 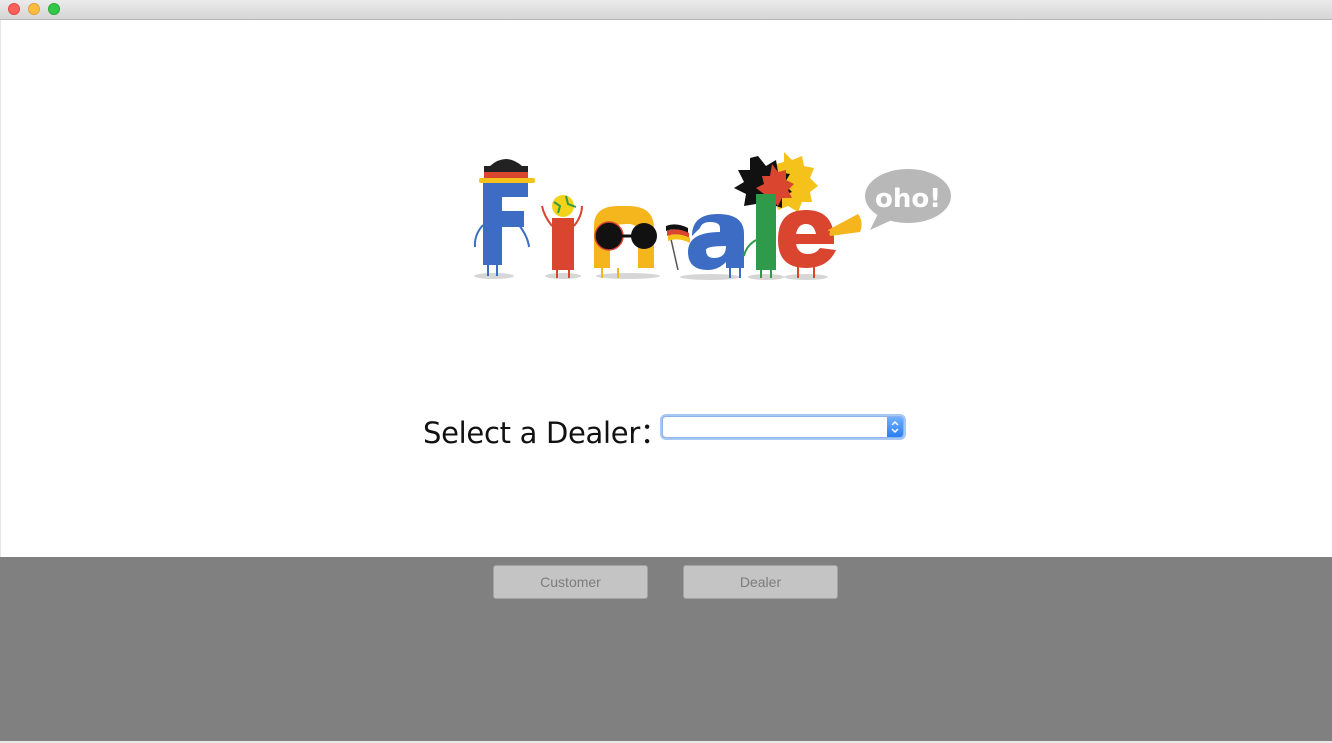 I want to click on content-edge, so click(x=0, y=288).